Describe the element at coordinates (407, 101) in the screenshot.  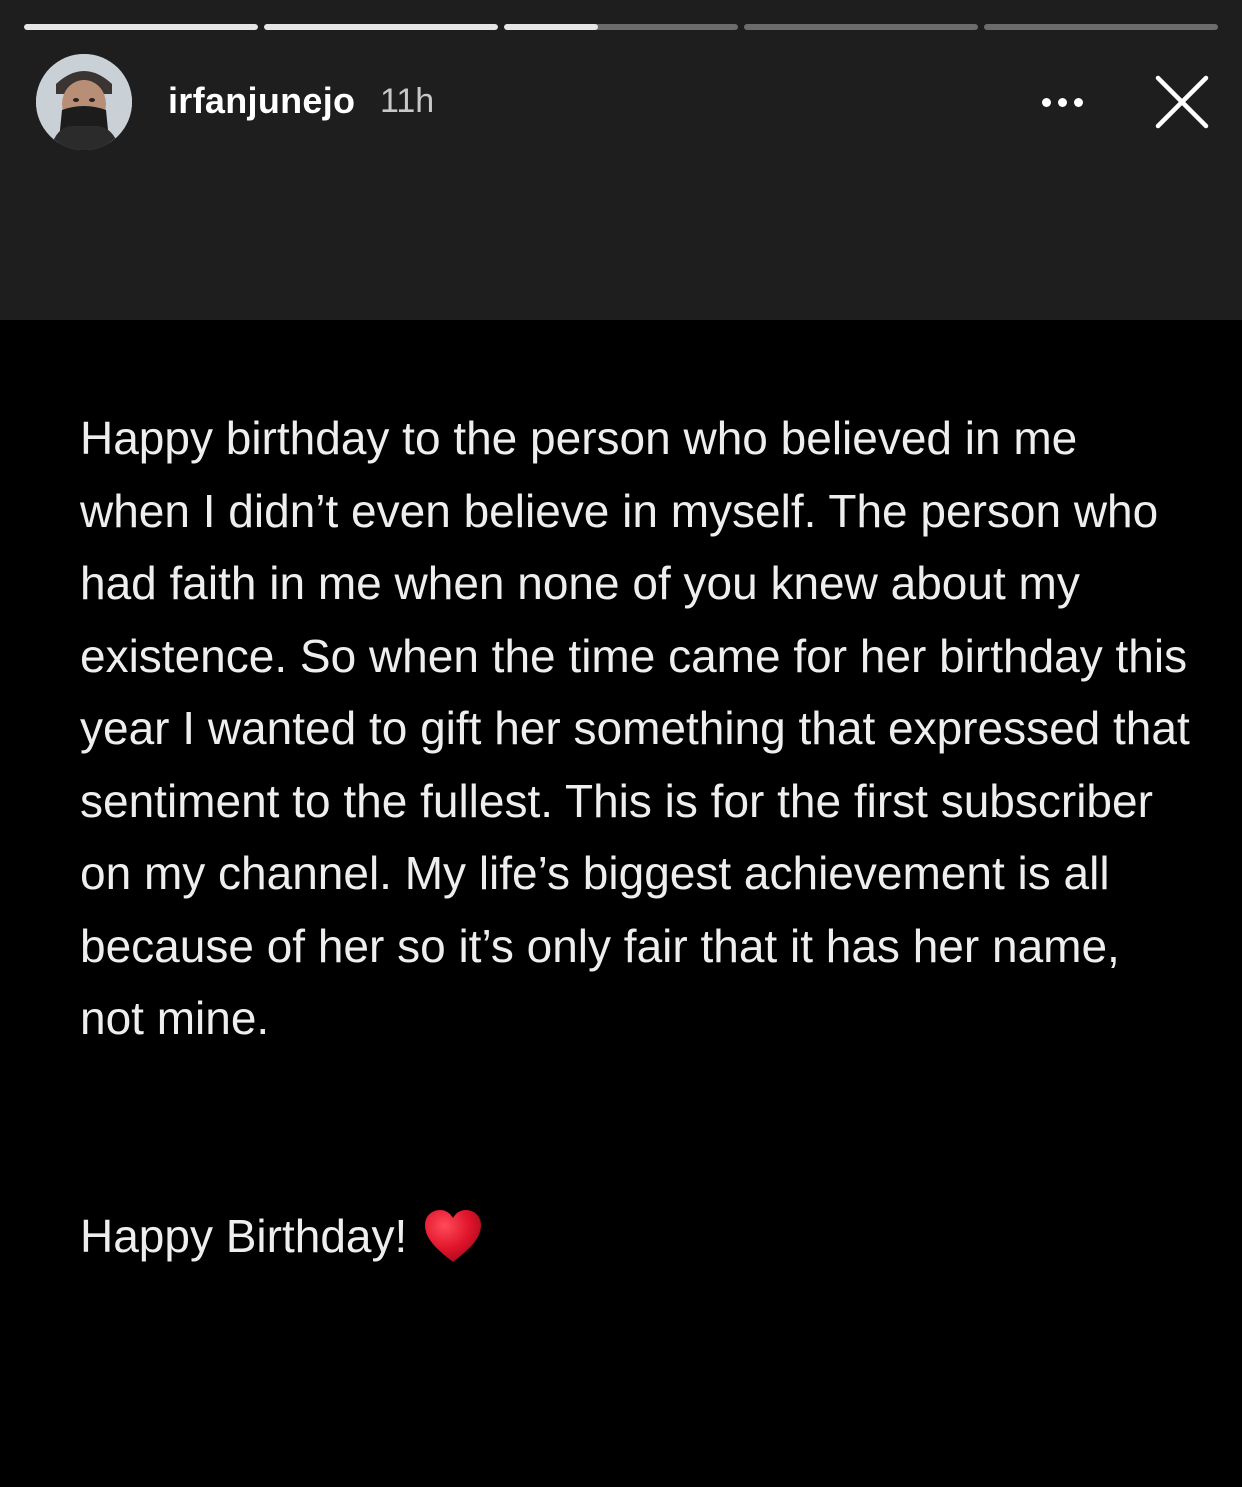
I see `story-timestamp: 11h` at that location.